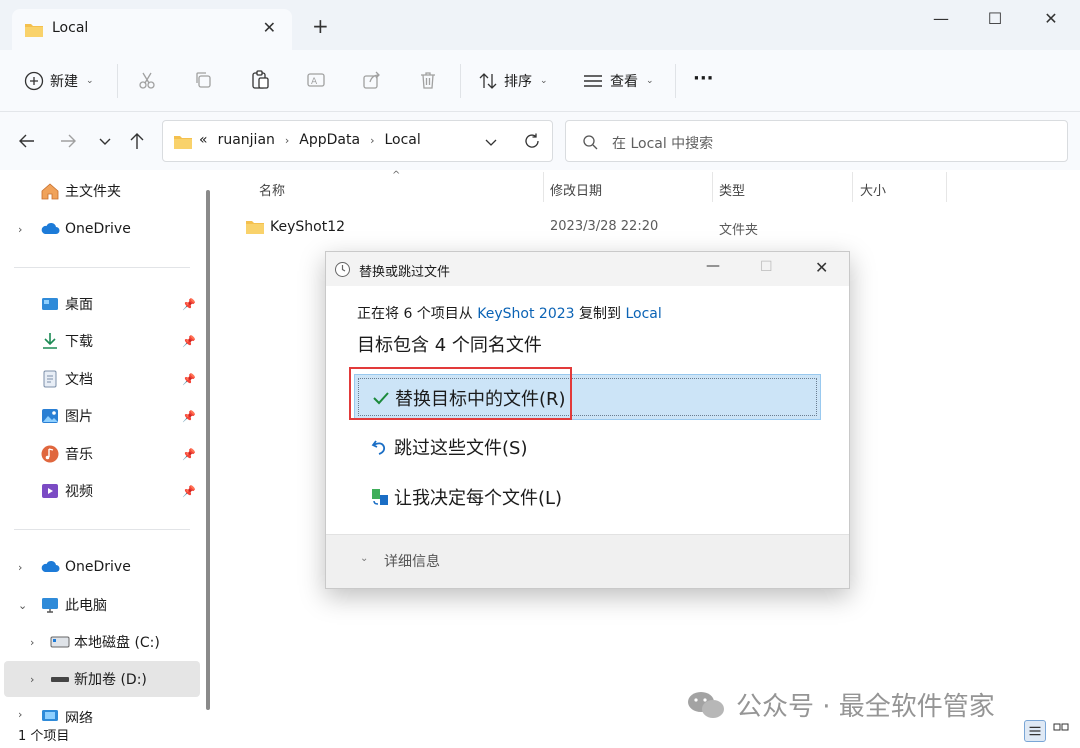  I want to click on sidebar-item-onedrive: › OneDrive, so click(100, 567).